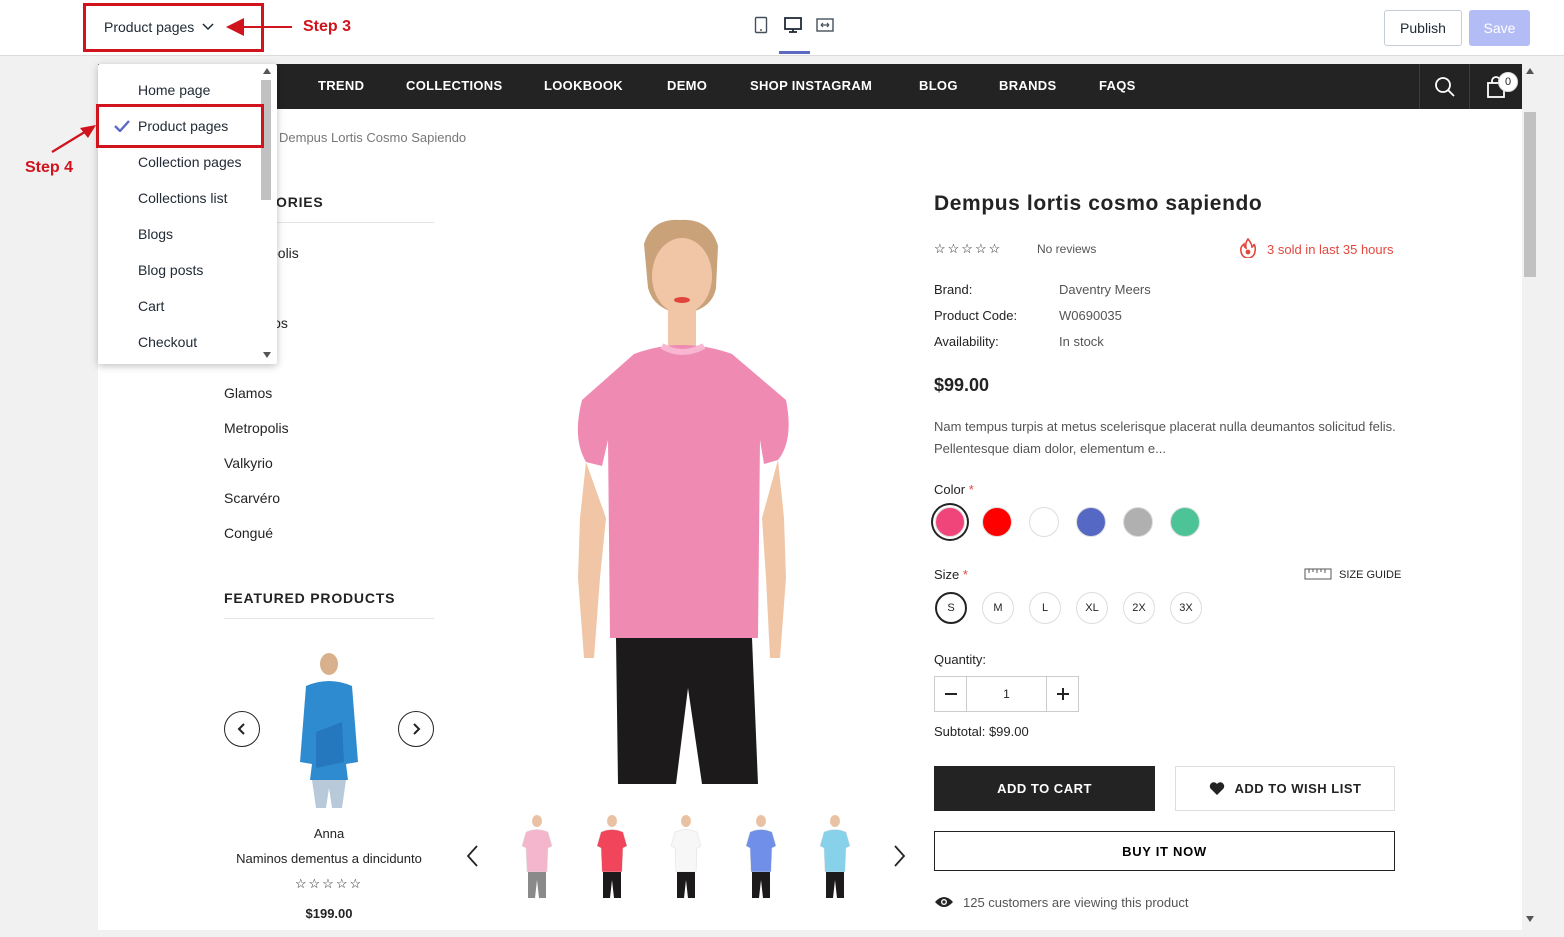 This screenshot has width=1564, height=937. I want to click on add-to-wishlist-label: ADD TO WISH LIST, so click(1298, 788).